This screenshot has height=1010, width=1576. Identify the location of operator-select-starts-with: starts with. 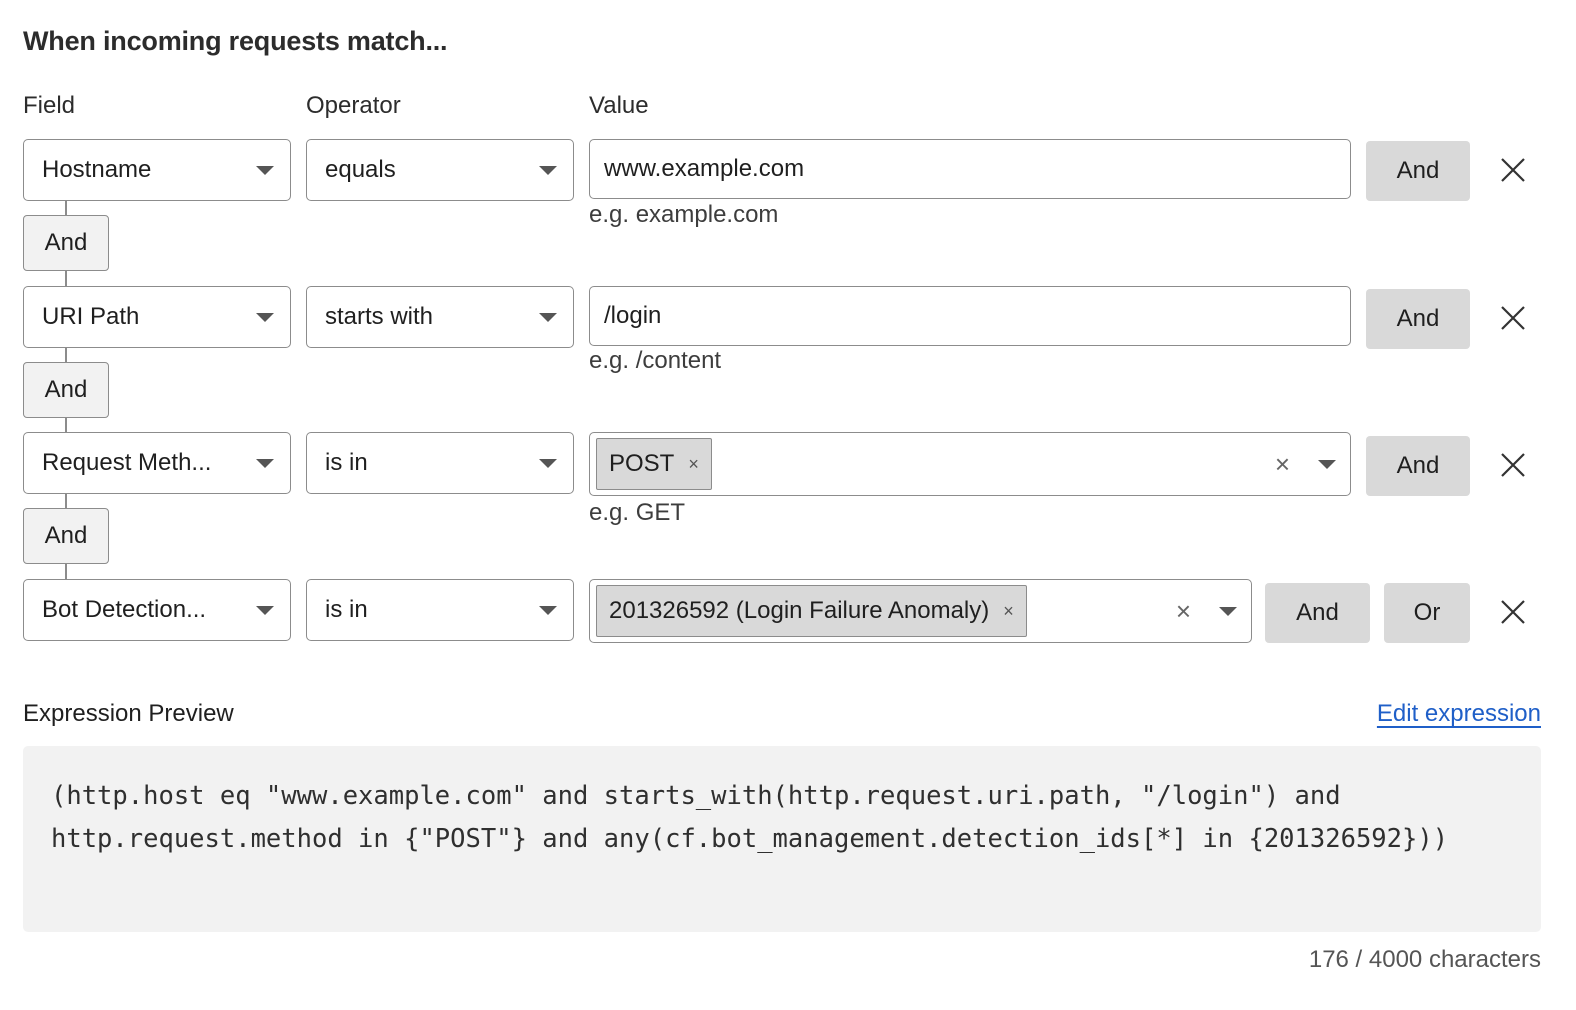
(440, 317).